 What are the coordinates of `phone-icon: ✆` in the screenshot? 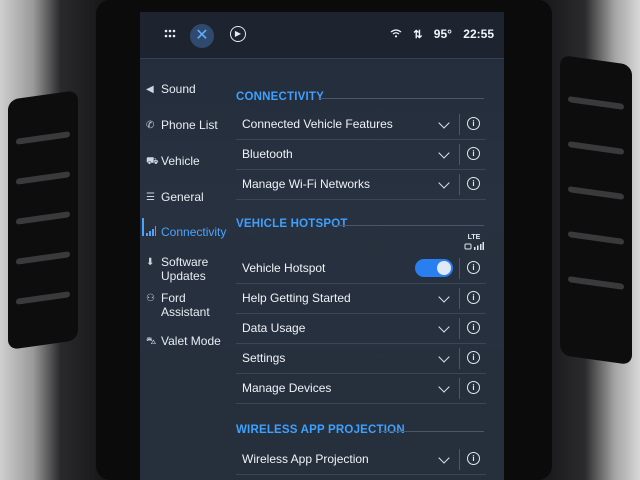 It's located at (150, 125).